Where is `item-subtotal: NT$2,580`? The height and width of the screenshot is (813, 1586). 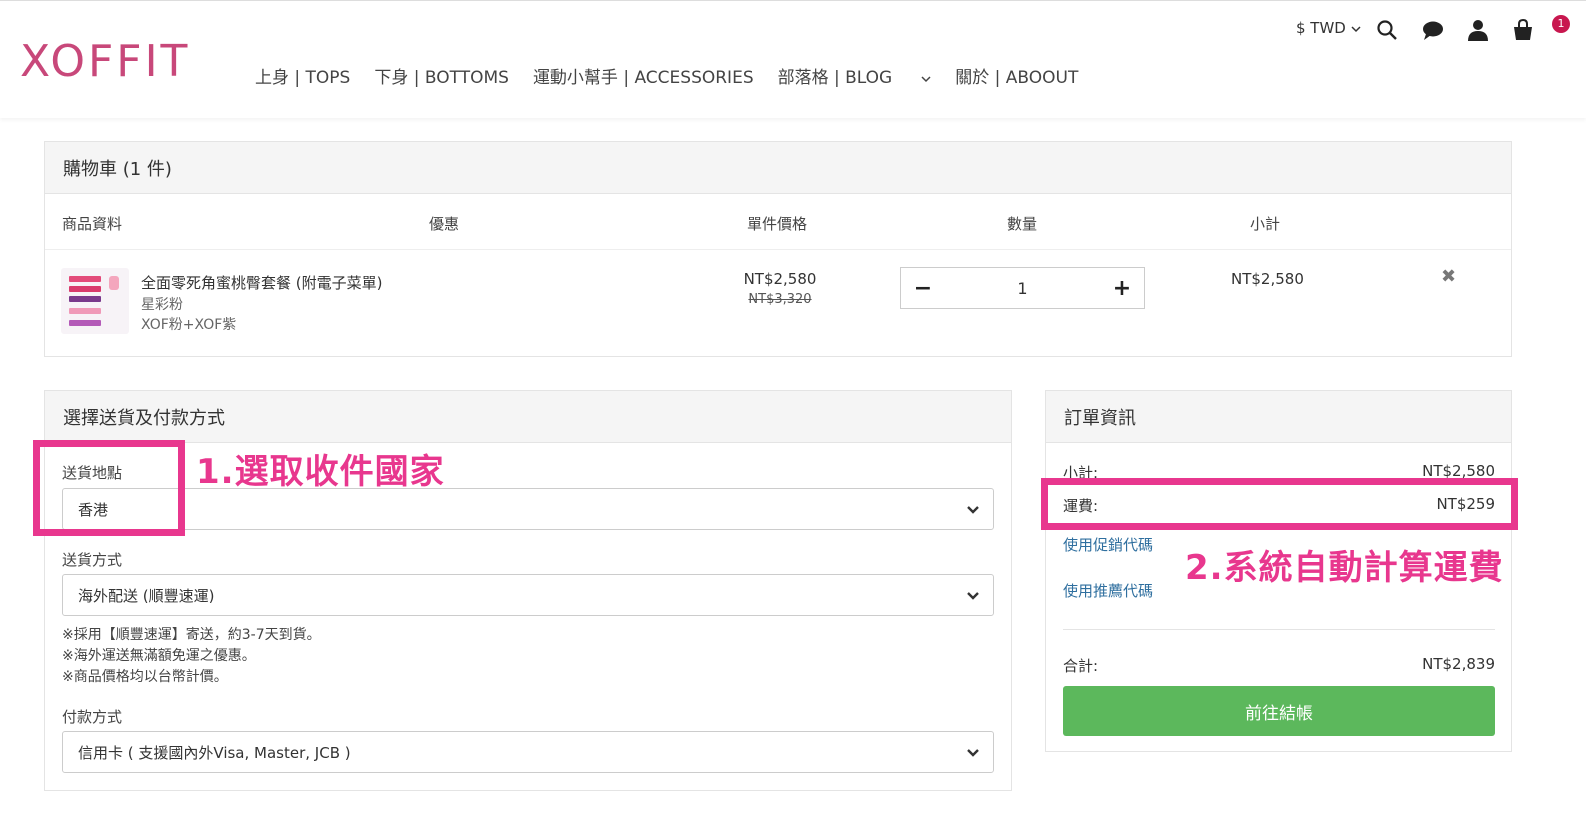
item-subtotal: NT$2,580 is located at coordinates (1267, 279).